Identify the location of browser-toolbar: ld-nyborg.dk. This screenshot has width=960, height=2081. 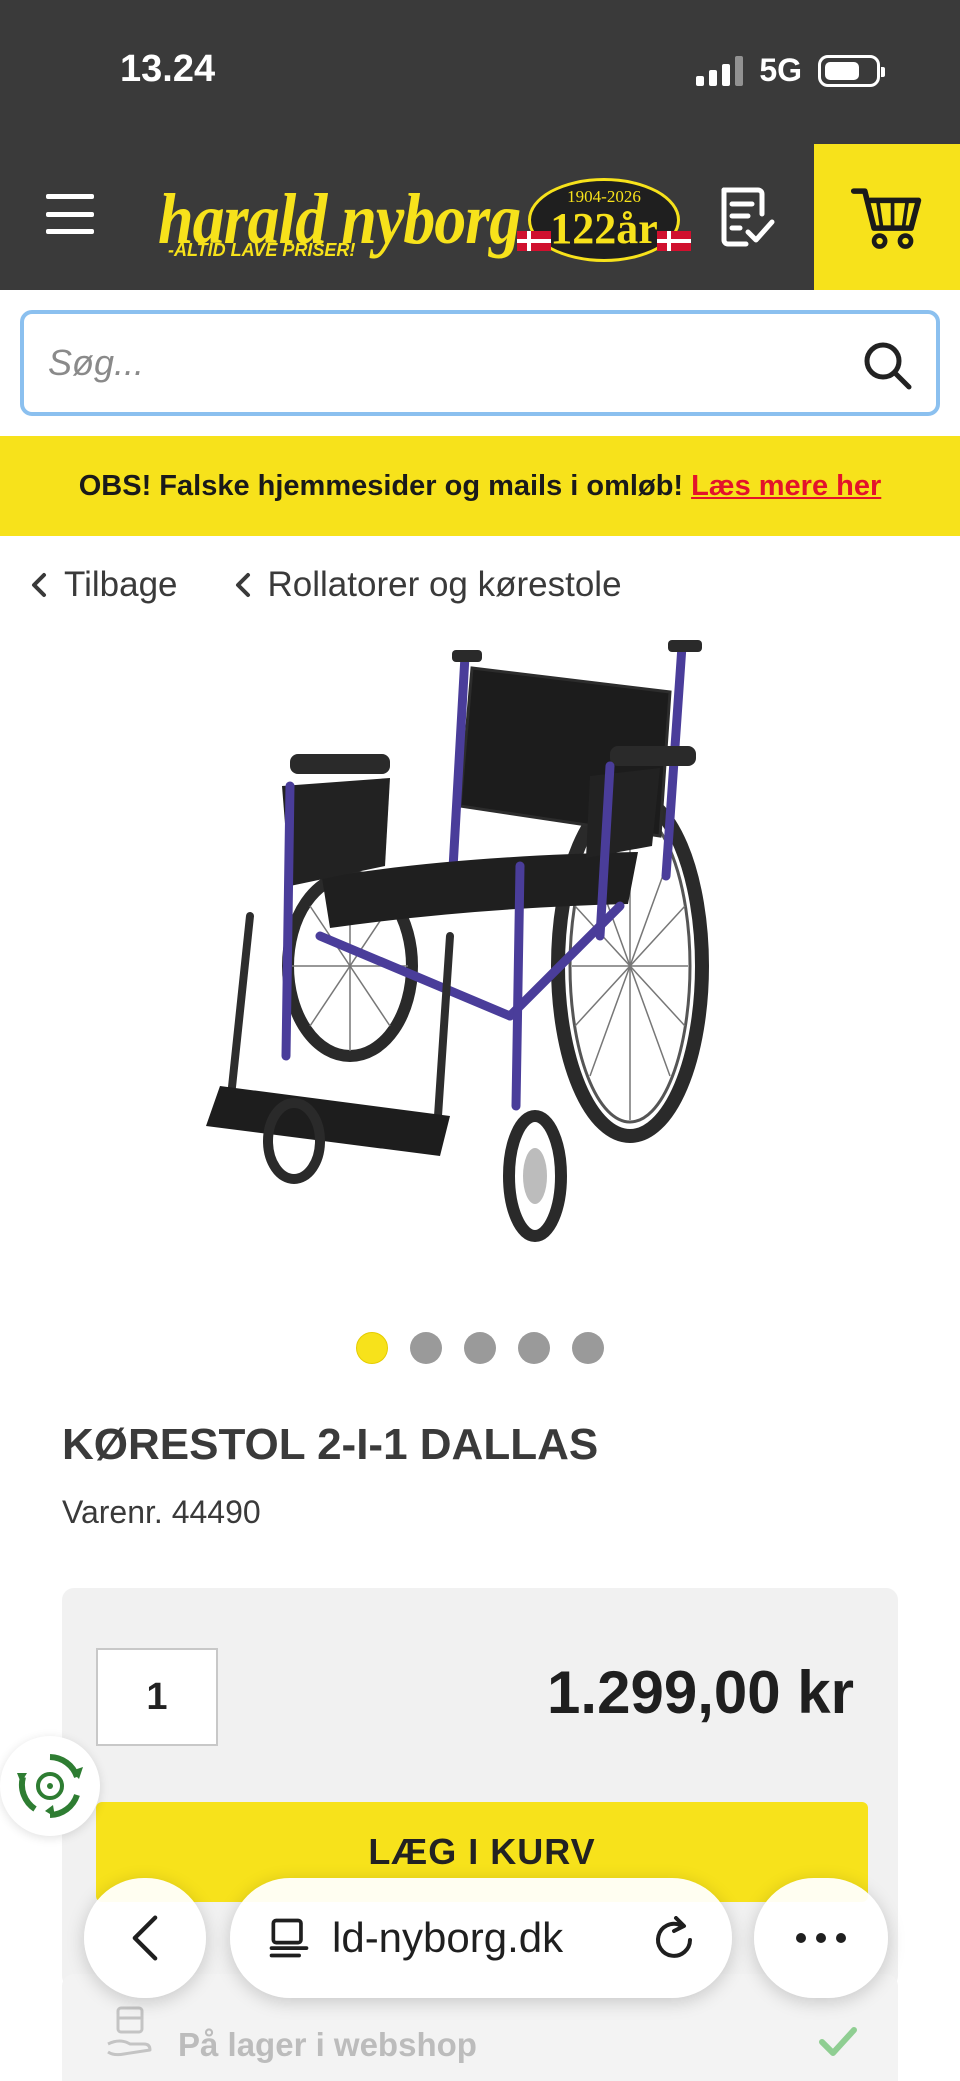
(480, 1938).